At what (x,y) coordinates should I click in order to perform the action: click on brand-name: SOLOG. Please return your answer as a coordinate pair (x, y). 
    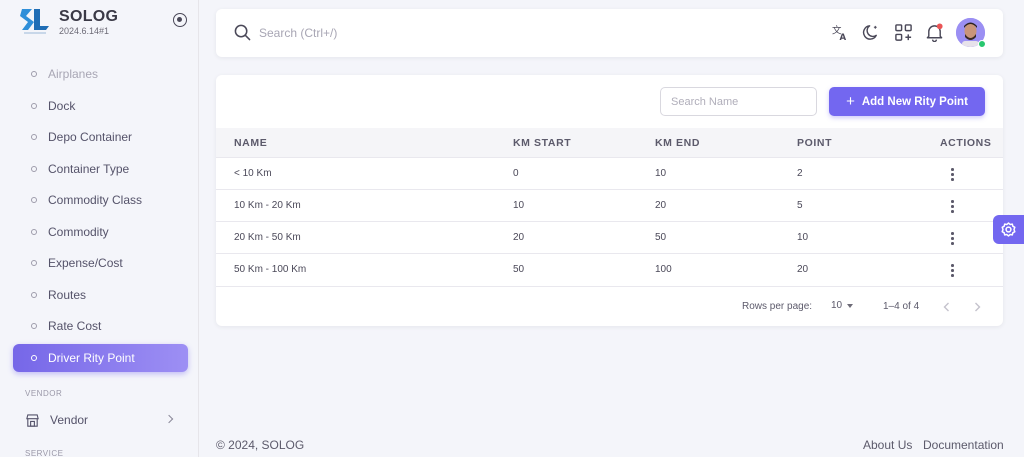
    Looking at the image, I should click on (89, 16).